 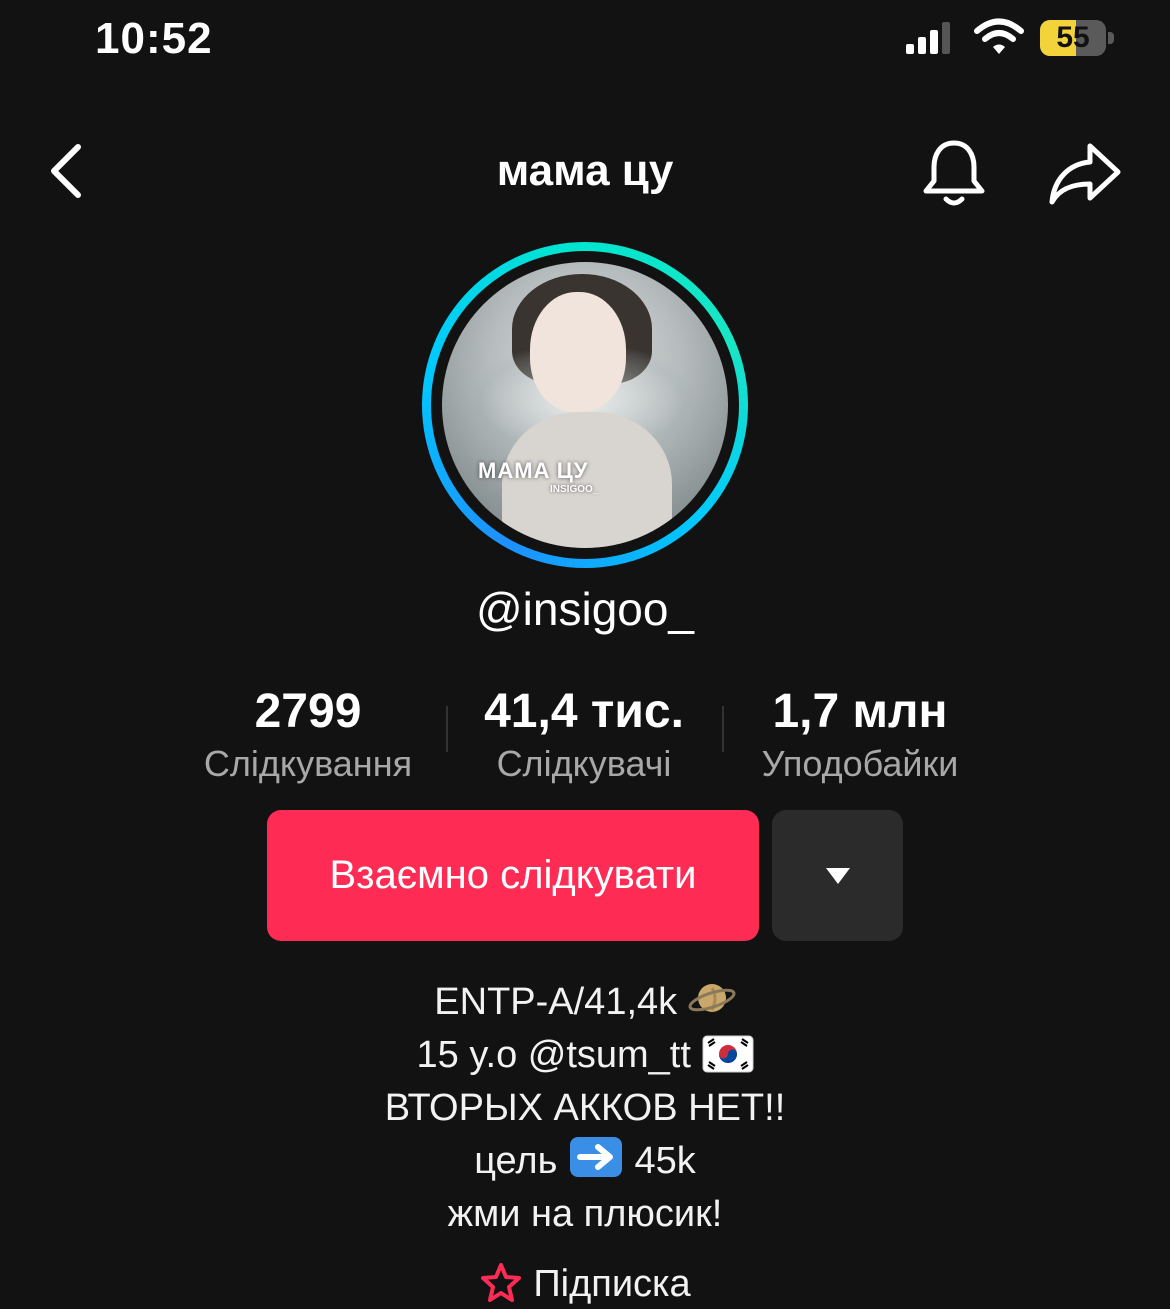 What do you see at coordinates (665, 1161) in the screenshot?
I see `bio-line-4-suffix: 45k` at bounding box center [665, 1161].